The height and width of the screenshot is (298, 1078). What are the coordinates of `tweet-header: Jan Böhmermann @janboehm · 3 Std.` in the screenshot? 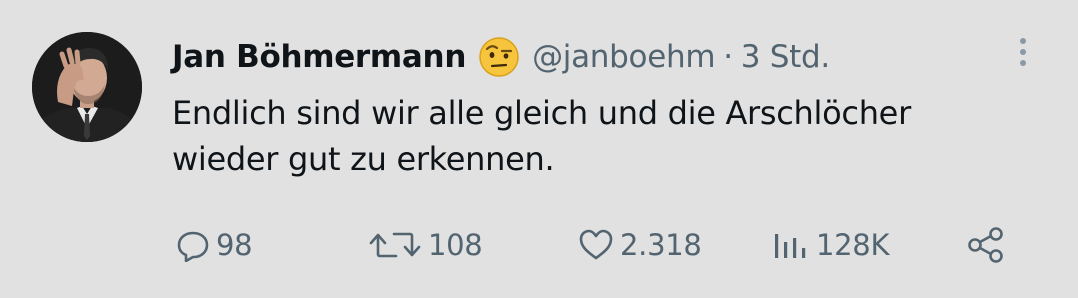 It's located at (501, 57).